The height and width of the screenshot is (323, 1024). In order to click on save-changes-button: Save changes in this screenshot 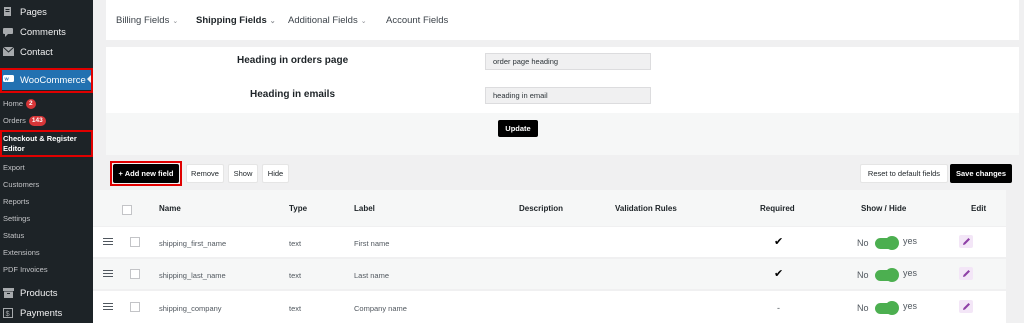, I will do `click(981, 173)`.